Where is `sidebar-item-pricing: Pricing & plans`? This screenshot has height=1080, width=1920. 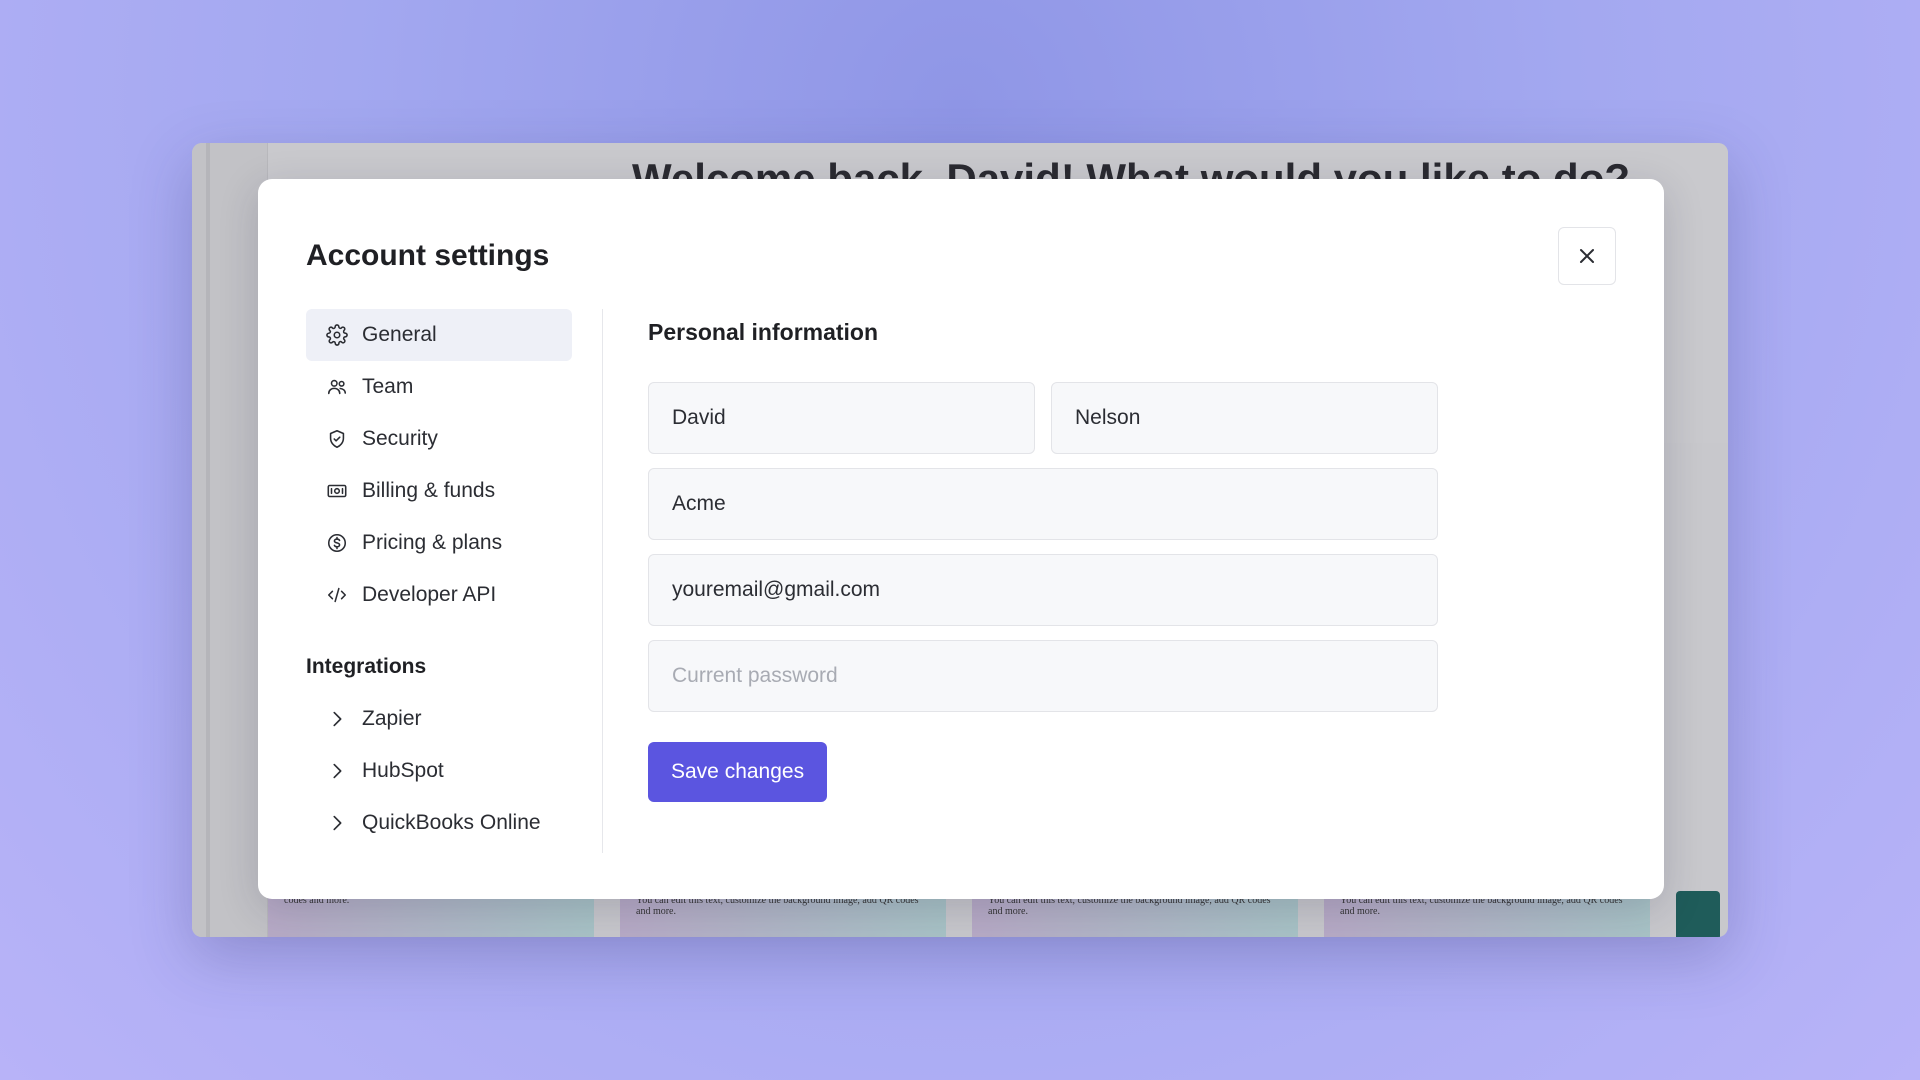
sidebar-item-pricing: Pricing & plans is located at coordinates (439, 543).